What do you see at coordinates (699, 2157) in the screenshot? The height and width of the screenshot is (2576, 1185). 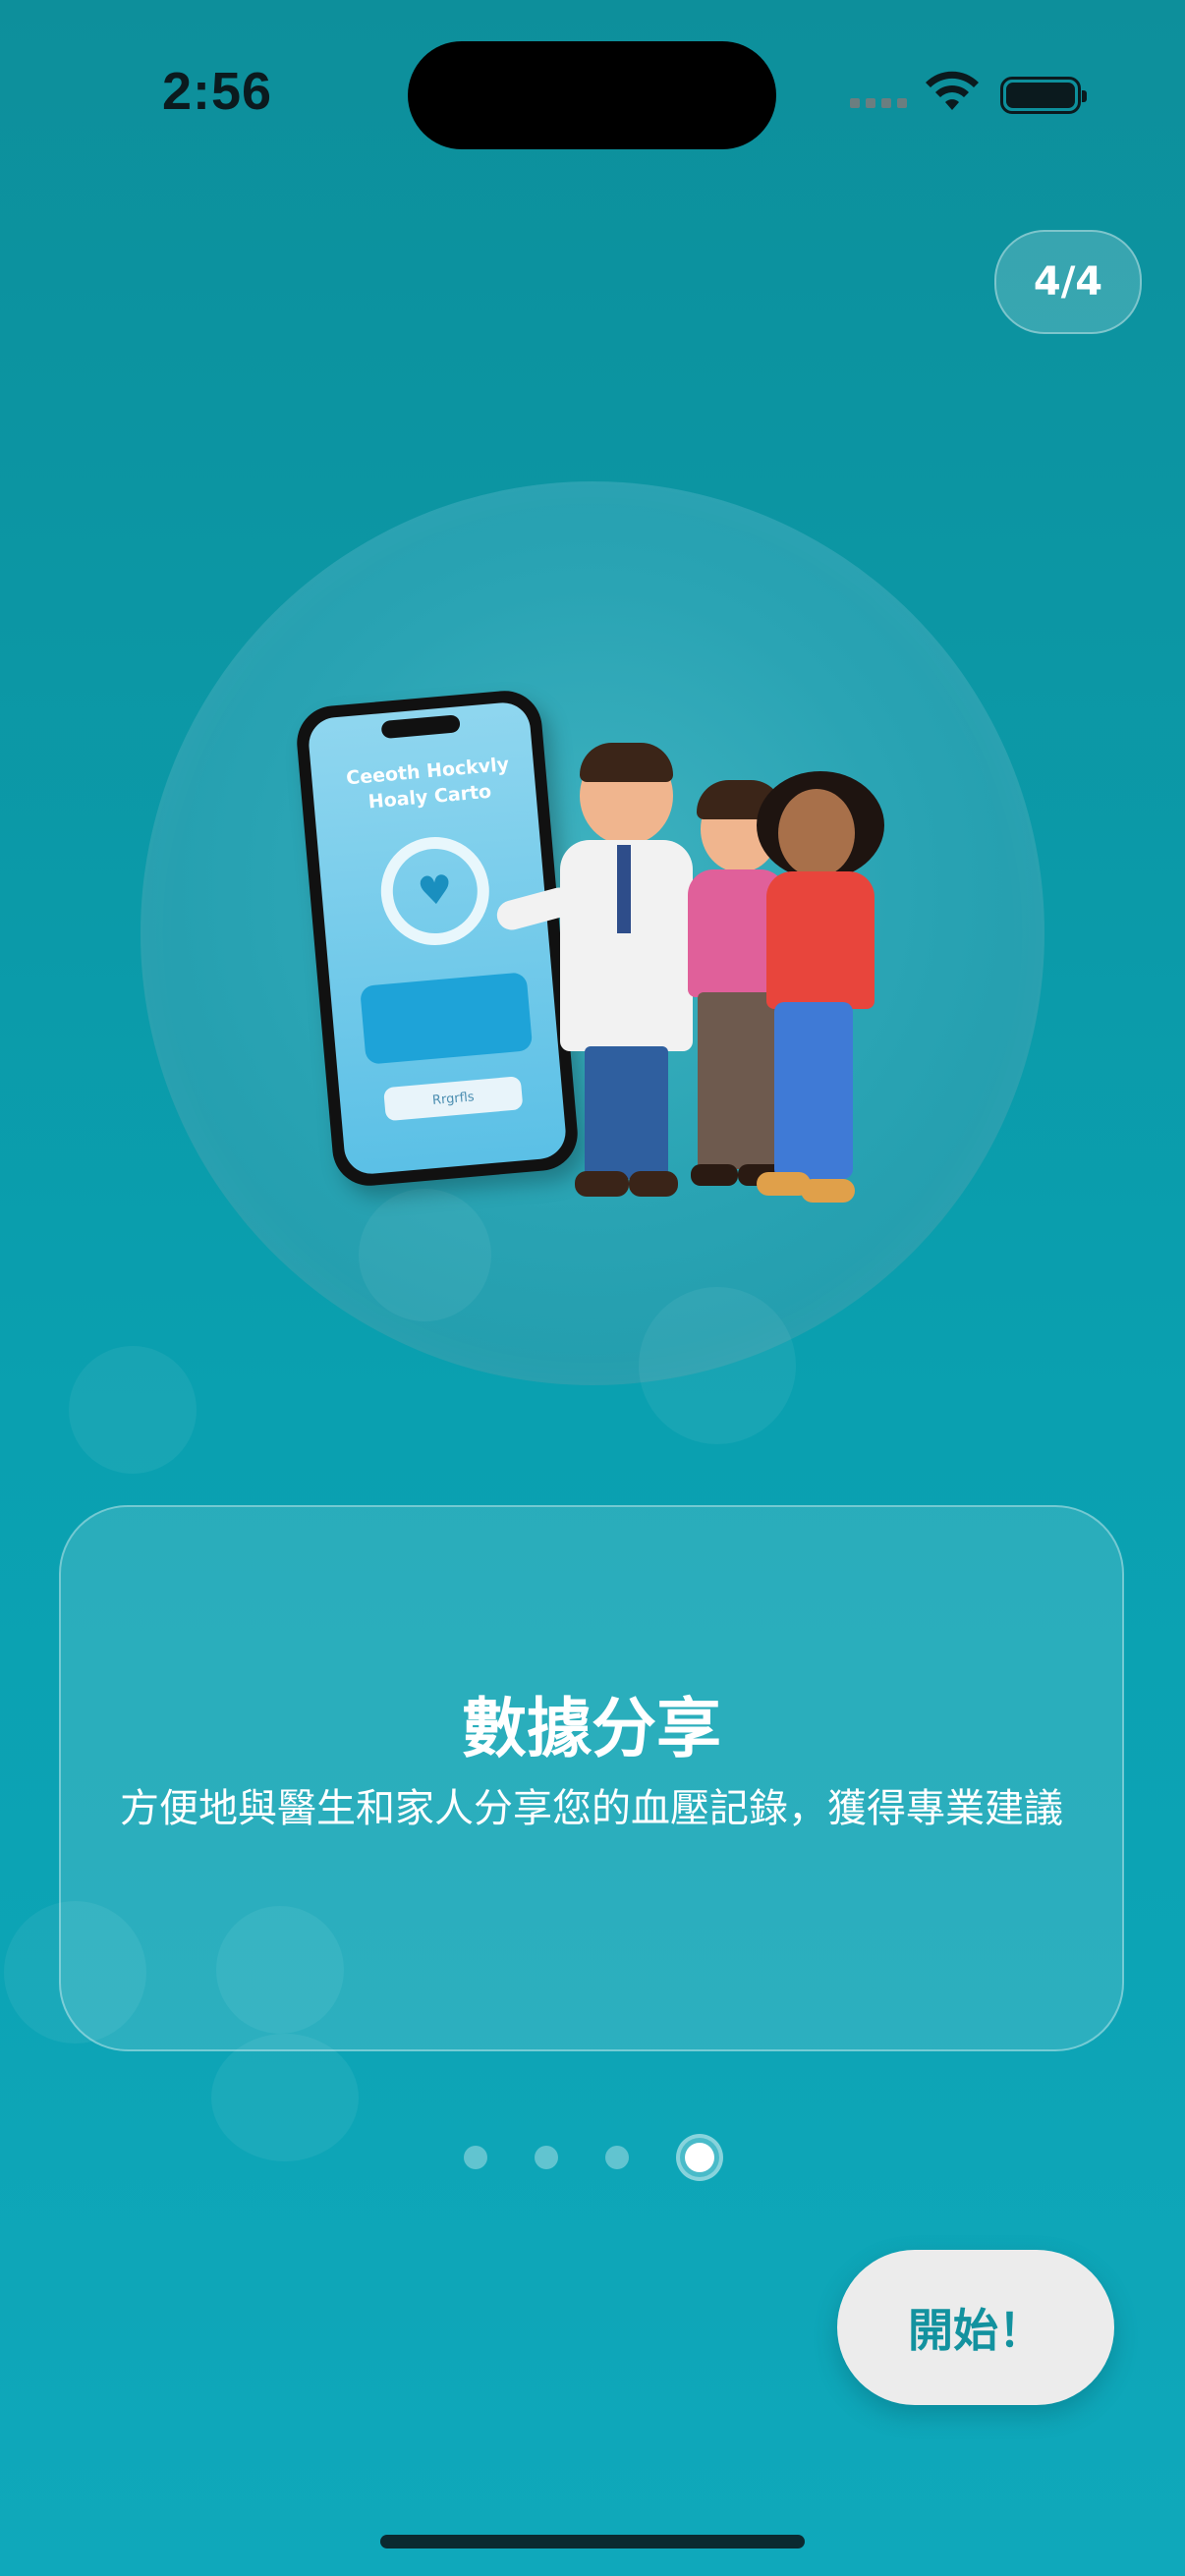 I see `page-dot-4-active` at bounding box center [699, 2157].